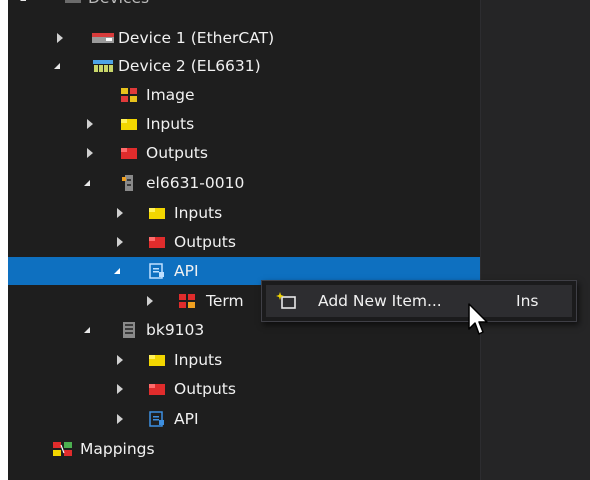 The width and height of the screenshot is (590, 480). Describe the element at coordinates (118, 6) in the screenshot. I see `tree-item-label: Devices` at that location.